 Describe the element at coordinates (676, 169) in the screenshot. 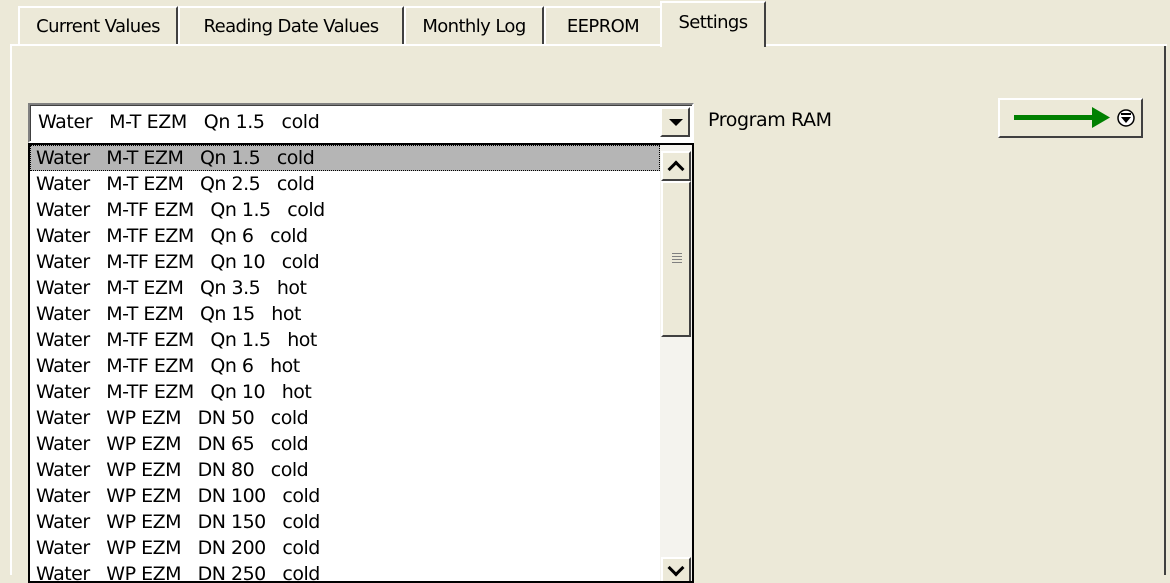

I see `chevron-up-icon` at that location.